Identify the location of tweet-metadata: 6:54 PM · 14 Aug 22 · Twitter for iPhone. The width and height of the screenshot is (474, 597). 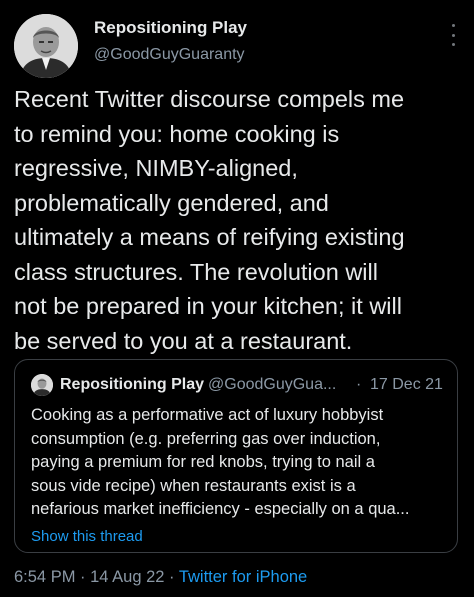
(160, 577).